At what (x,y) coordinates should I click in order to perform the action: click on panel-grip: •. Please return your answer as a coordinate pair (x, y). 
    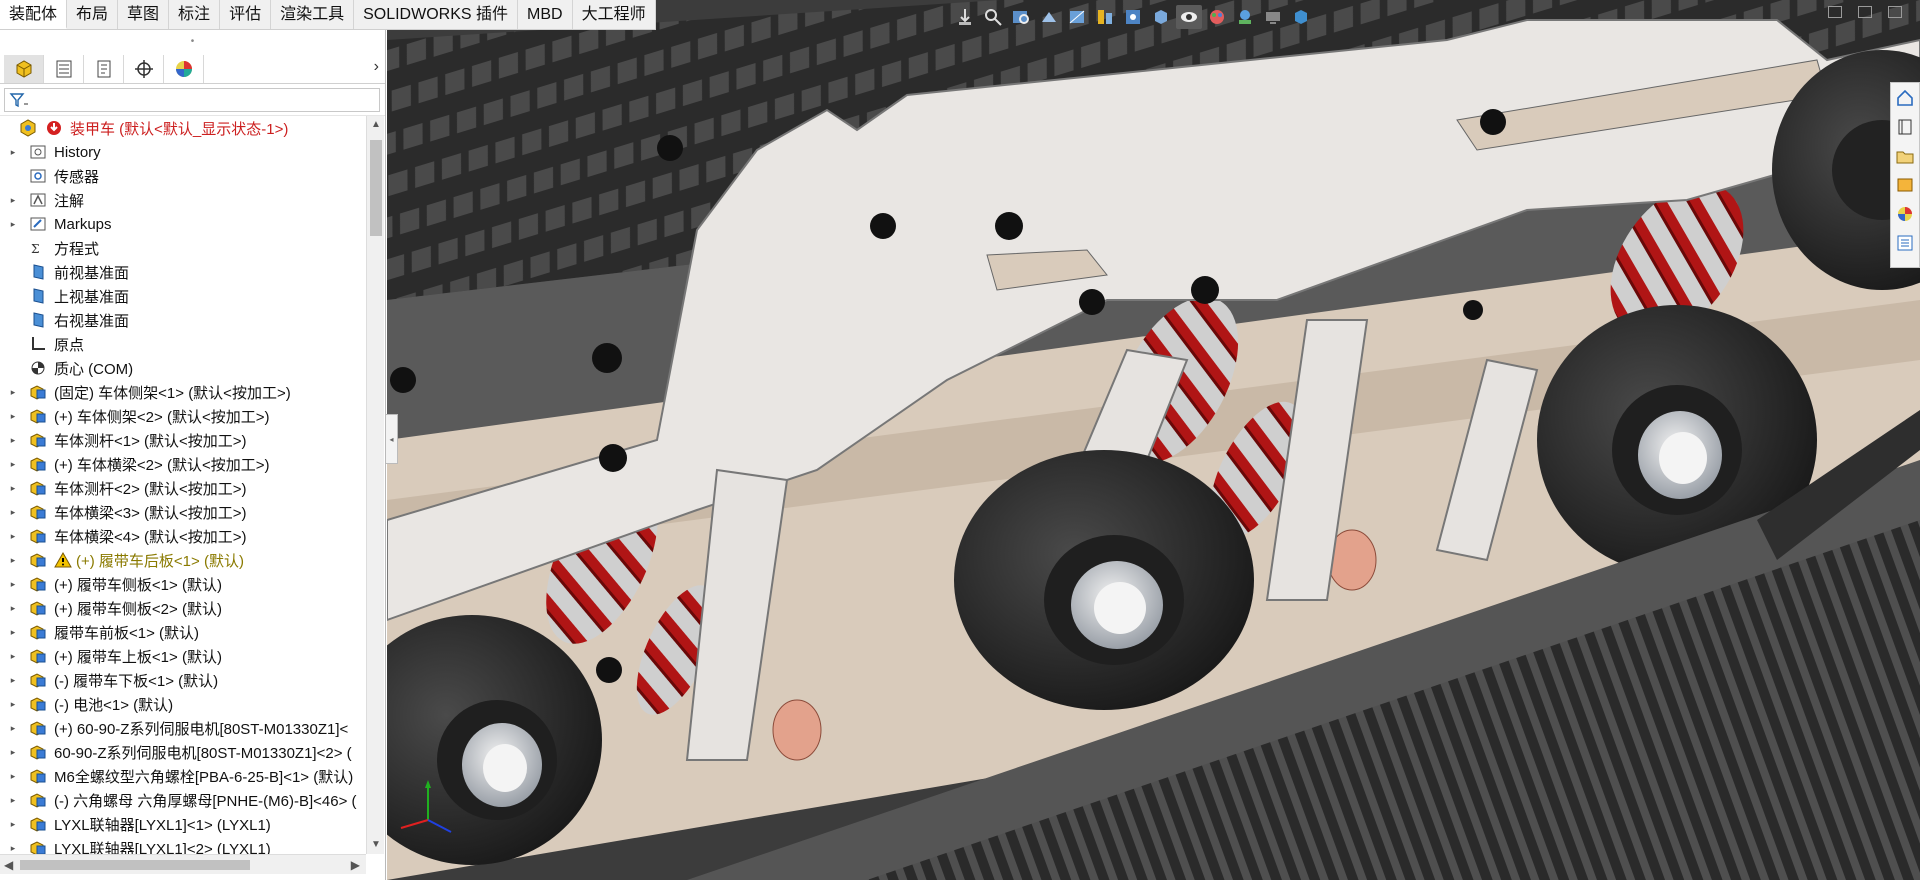
    Looking at the image, I should click on (192, 42).